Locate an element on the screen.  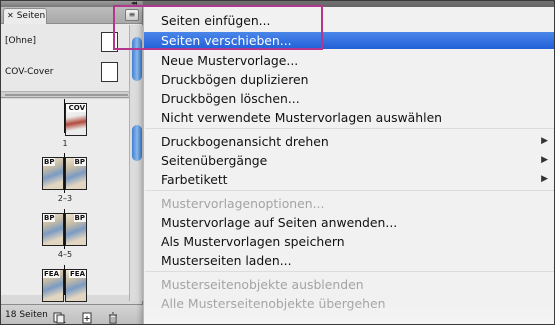
new-page-icon is located at coordinates (87, 316).